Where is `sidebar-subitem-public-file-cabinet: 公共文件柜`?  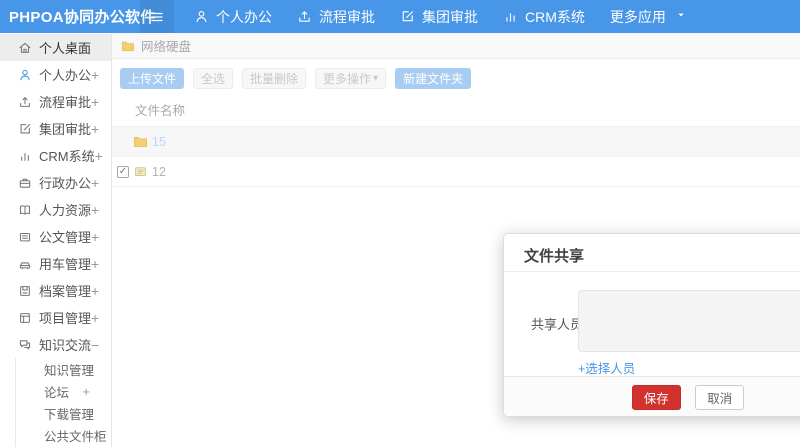 sidebar-subitem-public-file-cabinet: 公共文件柜 is located at coordinates (63, 435).